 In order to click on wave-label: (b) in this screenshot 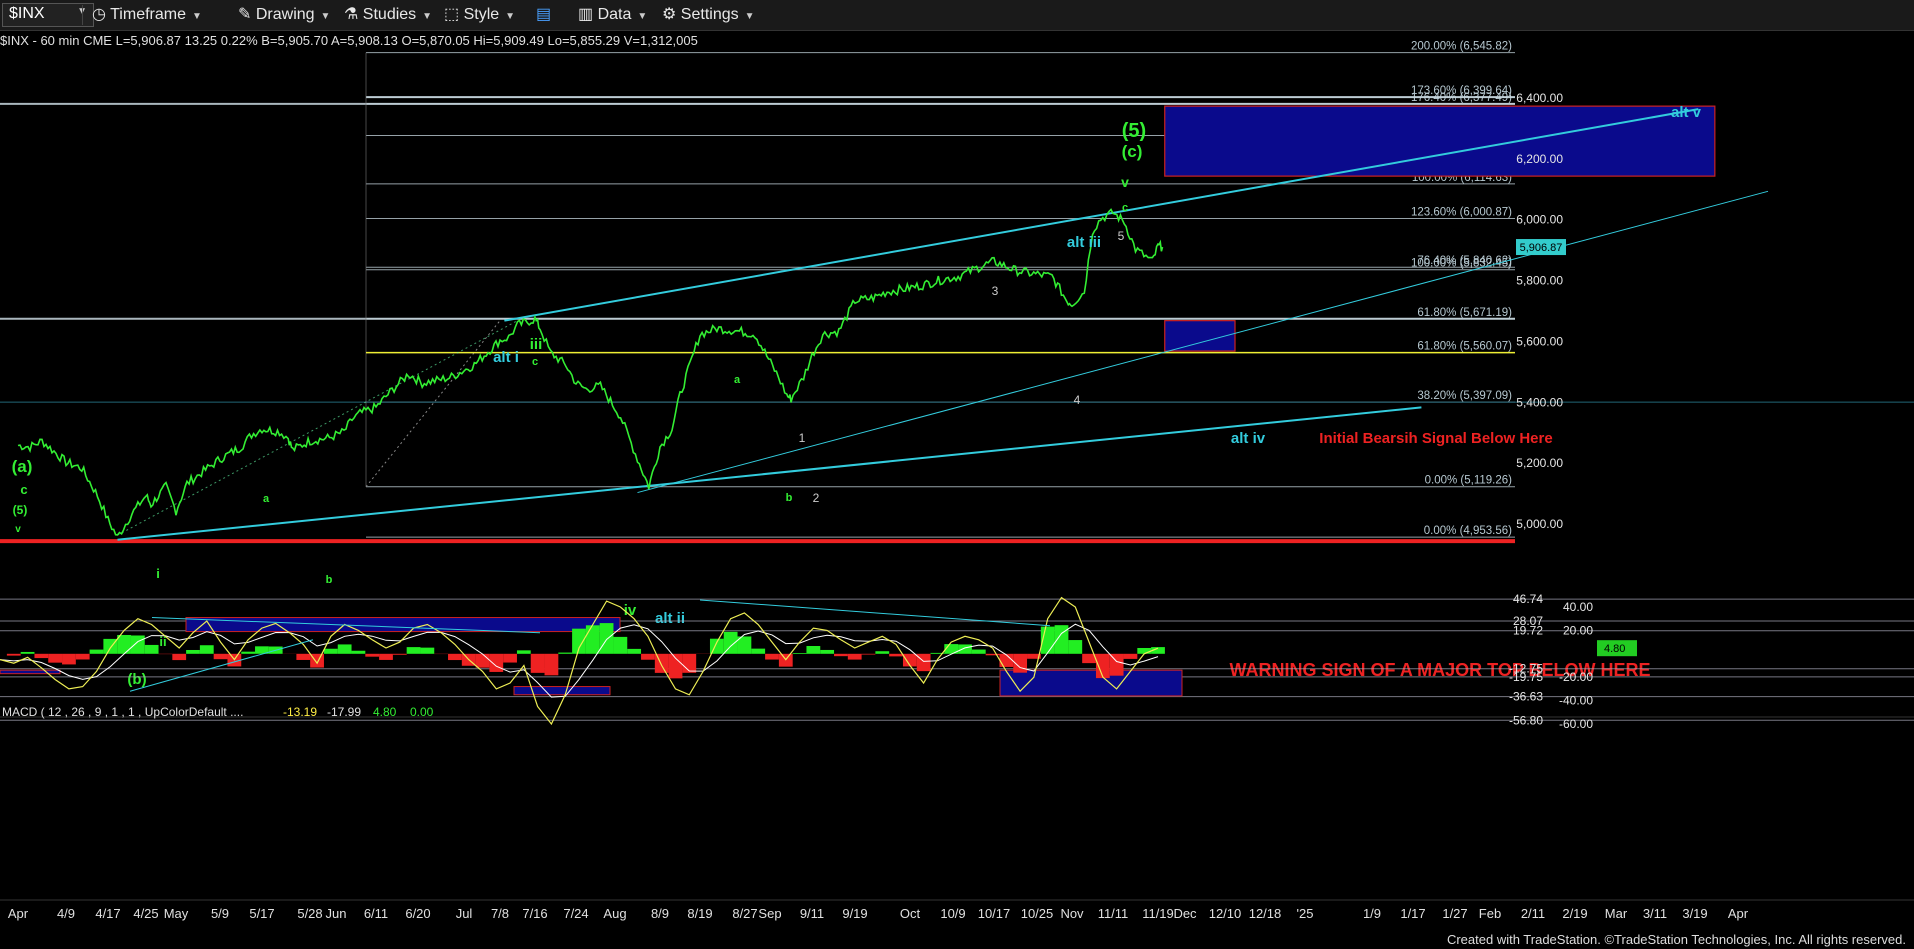, I will do `click(136, 679)`.